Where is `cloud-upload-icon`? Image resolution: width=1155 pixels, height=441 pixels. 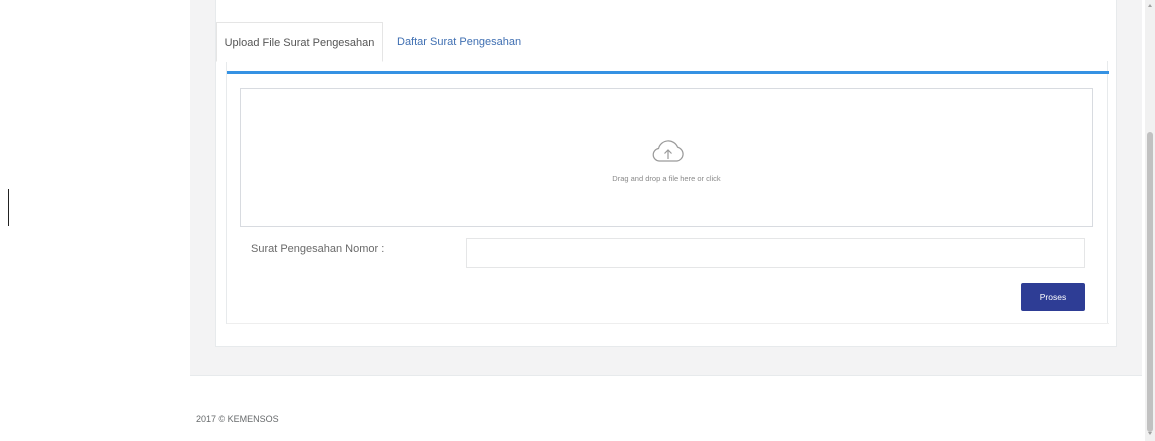 cloud-upload-icon is located at coordinates (668, 151).